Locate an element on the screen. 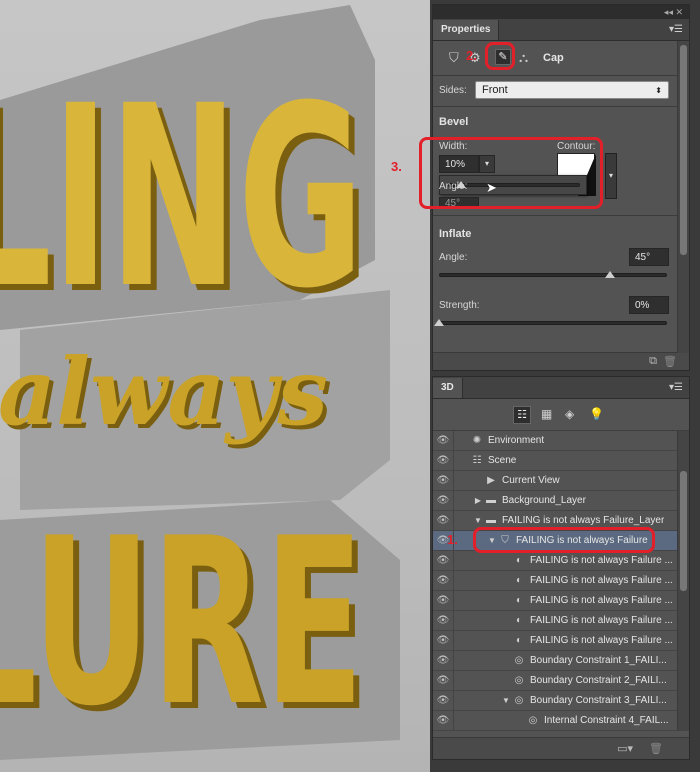  annotation-number-1: 1. is located at coordinates (452, 539).